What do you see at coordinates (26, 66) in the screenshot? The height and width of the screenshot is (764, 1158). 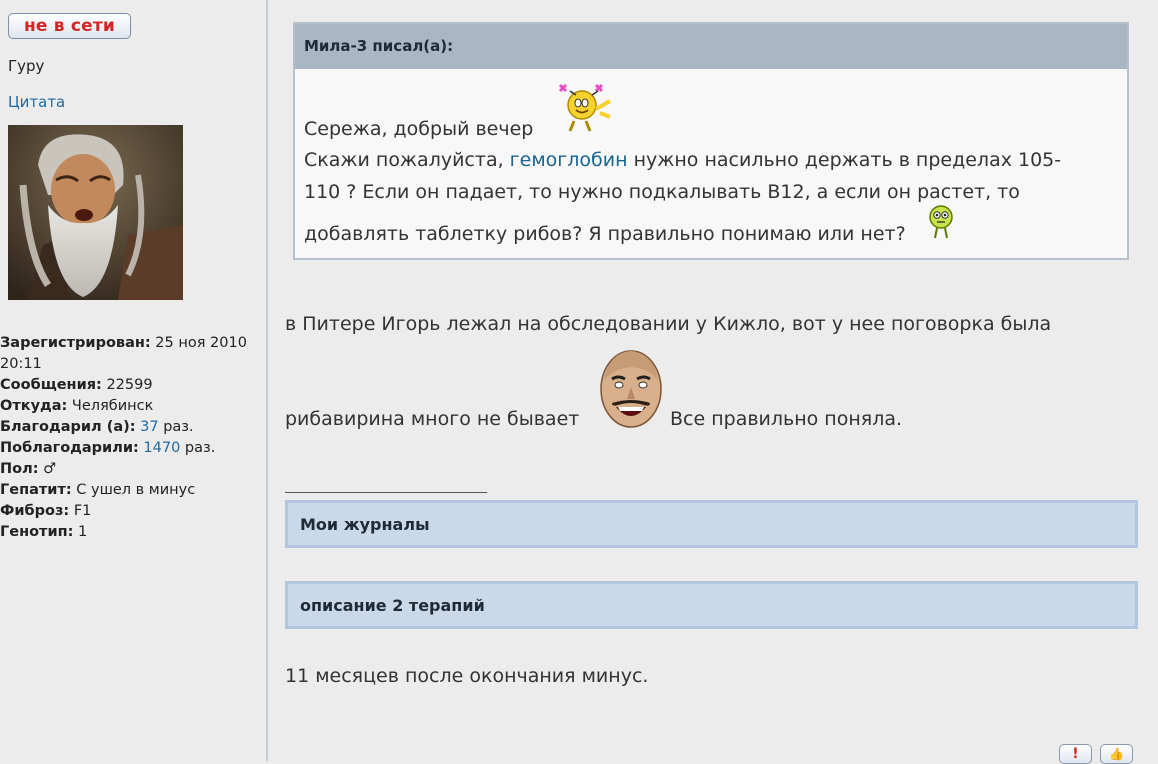 I see `user-rank: Гуру` at bounding box center [26, 66].